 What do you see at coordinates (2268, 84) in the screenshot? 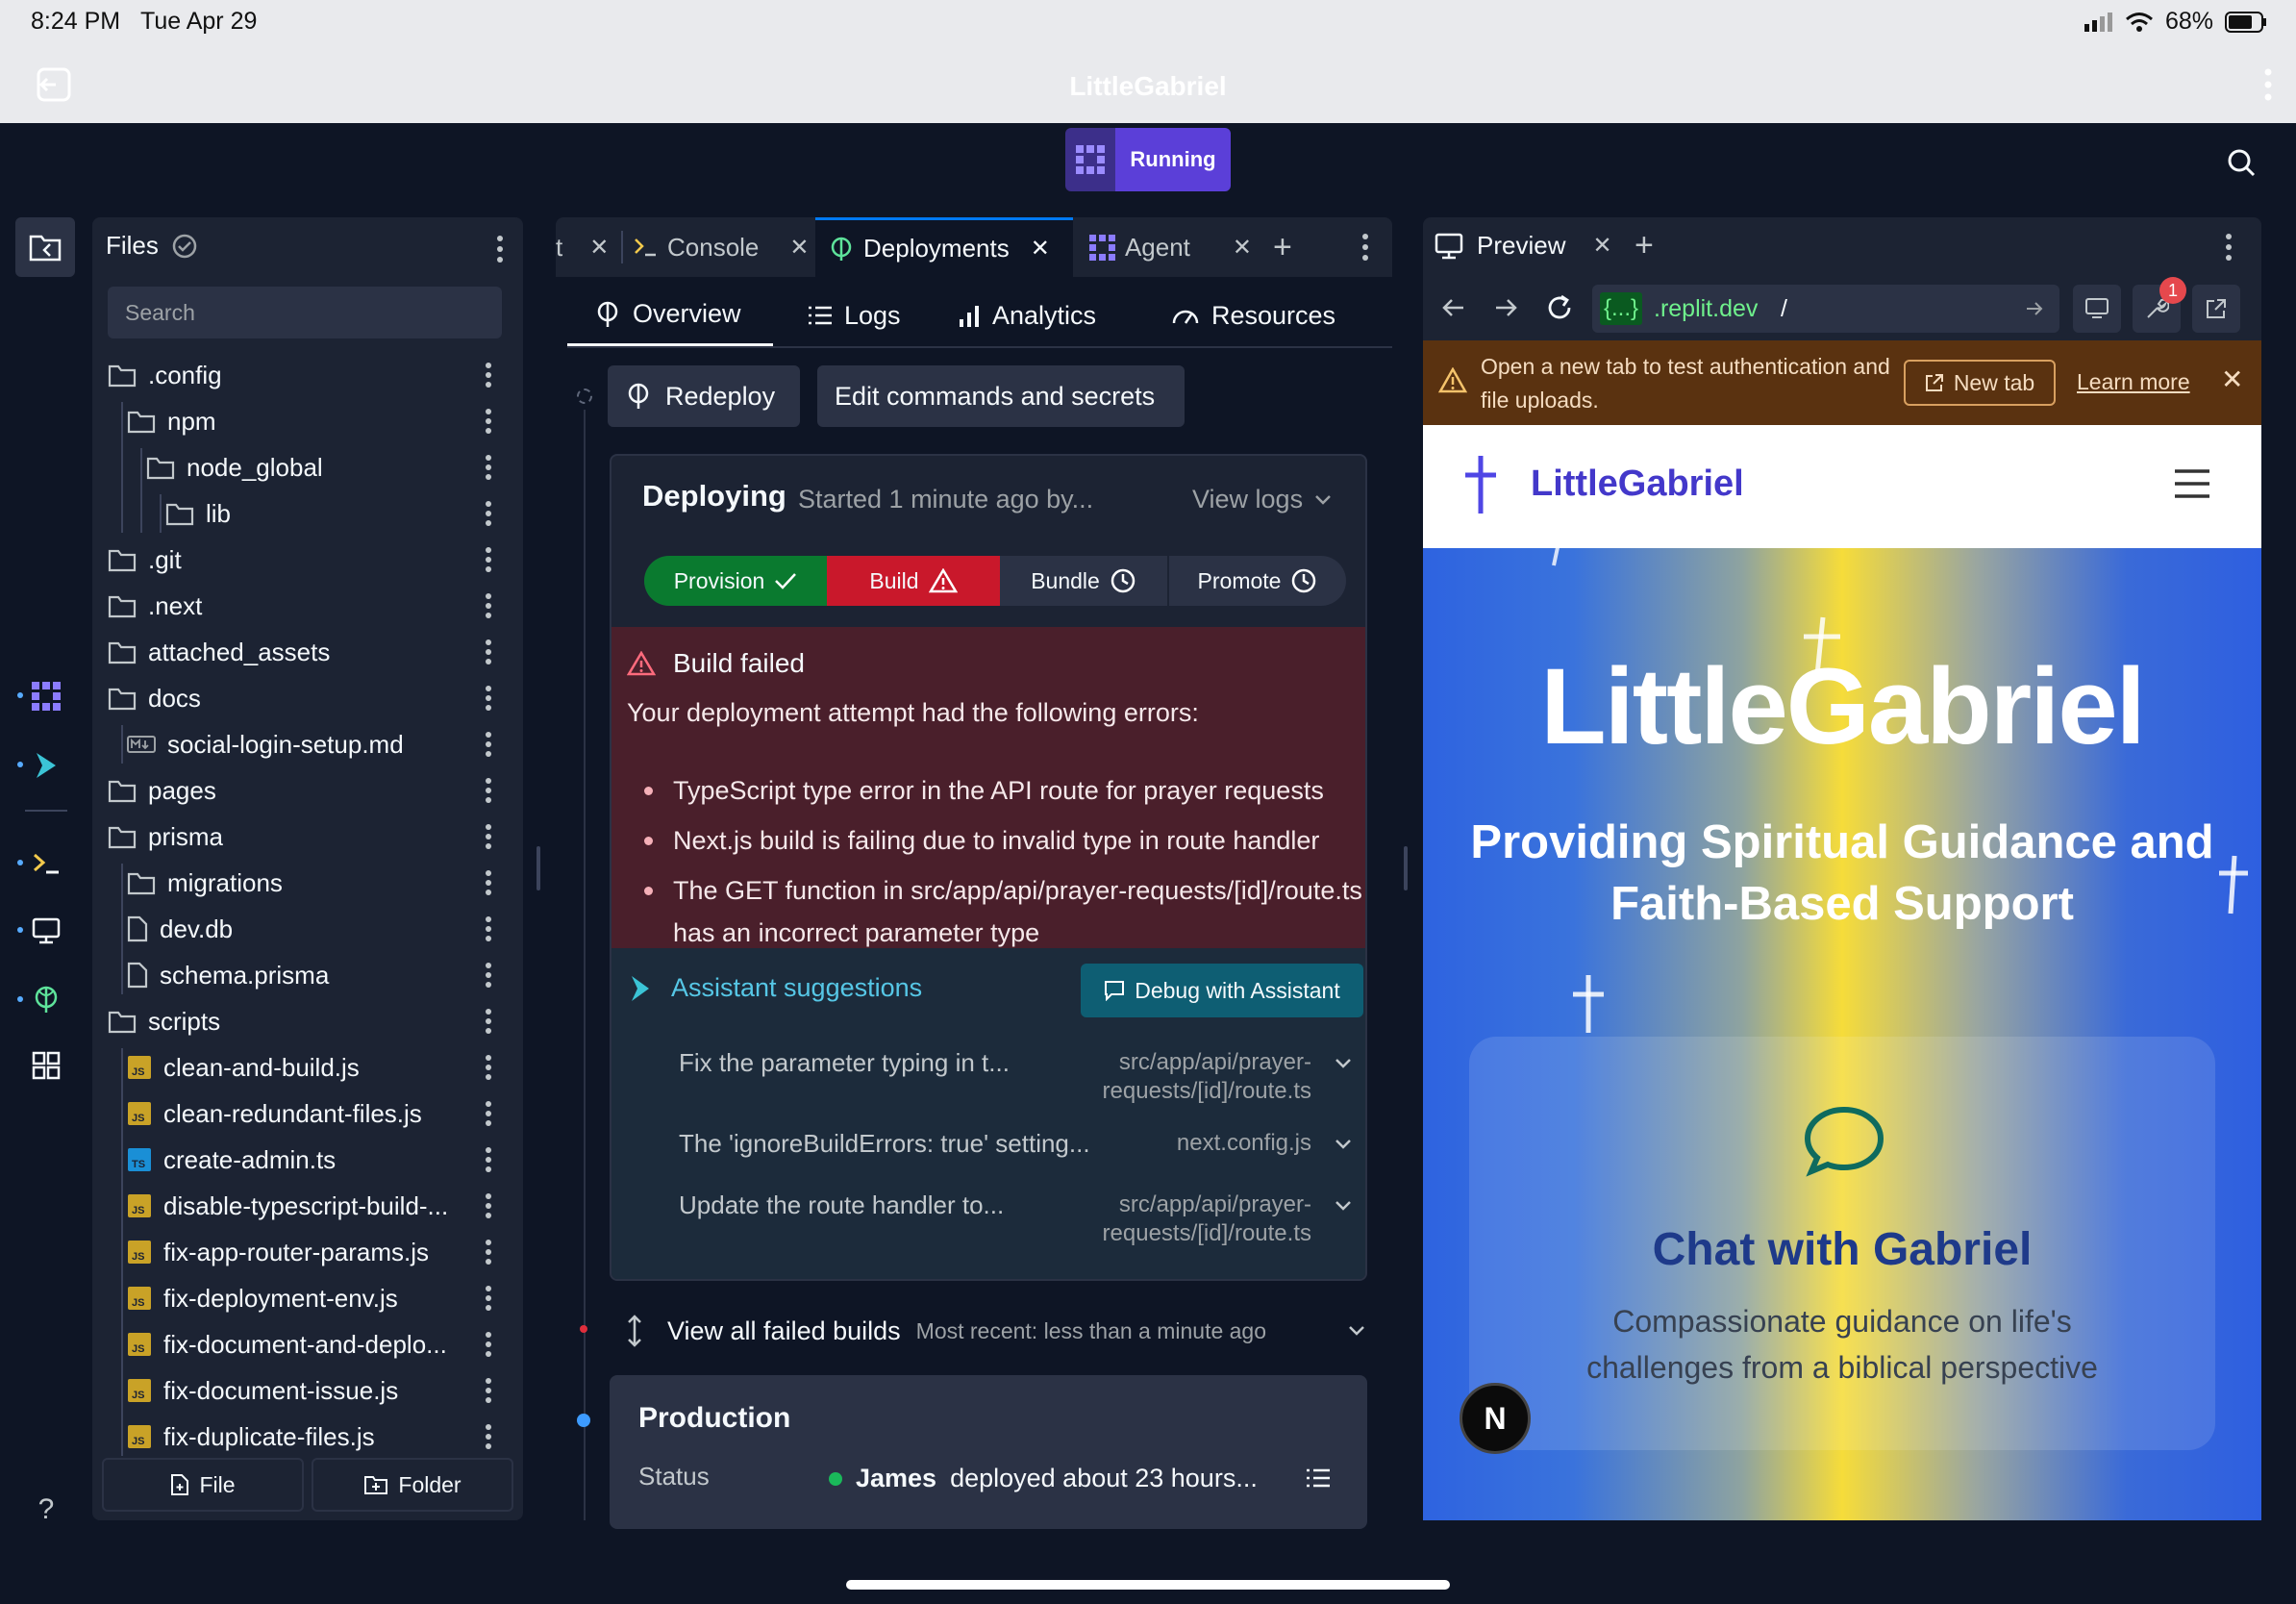
I see `kebab-icon` at bounding box center [2268, 84].